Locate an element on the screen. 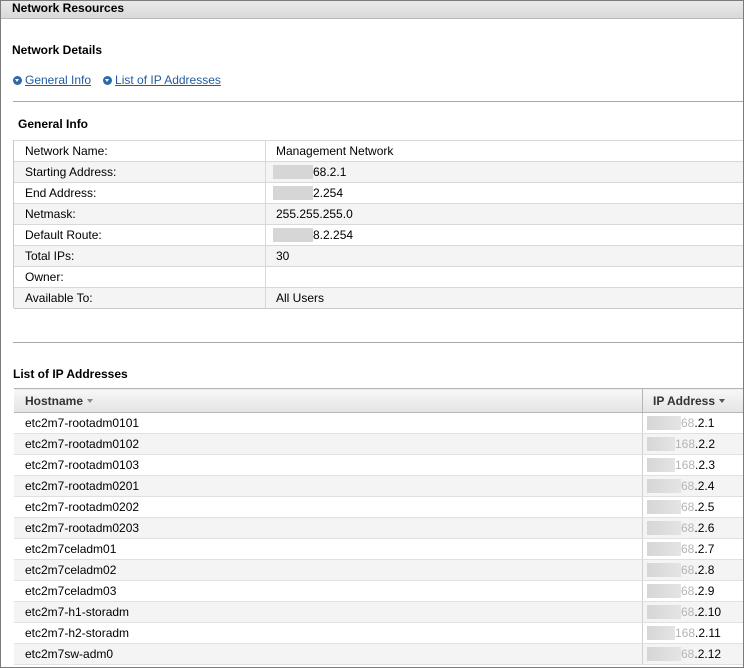 The height and width of the screenshot is (668, 744). general-info-key: End Address: is located at coordinates (140, 193).